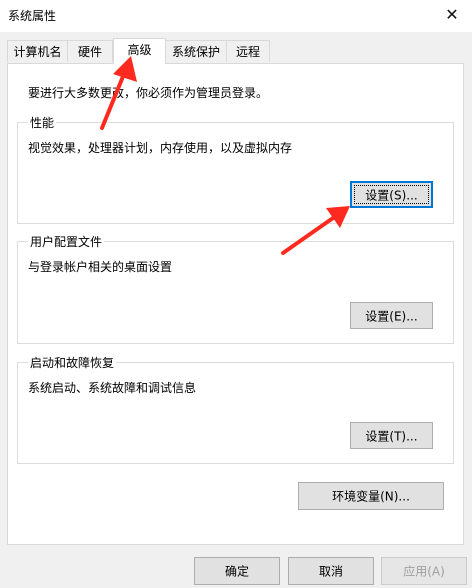 This screenshot has width=472, height=588. Describe the element at coordinates (196, 51) in the screenshot. I see `tab-system-protection: 系统保护` at that location.